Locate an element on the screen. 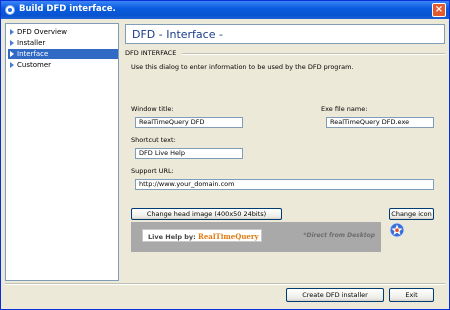 This screenshot has width=450, height=310. tree-item-interface: Interface is located at coordinates (63, 54).